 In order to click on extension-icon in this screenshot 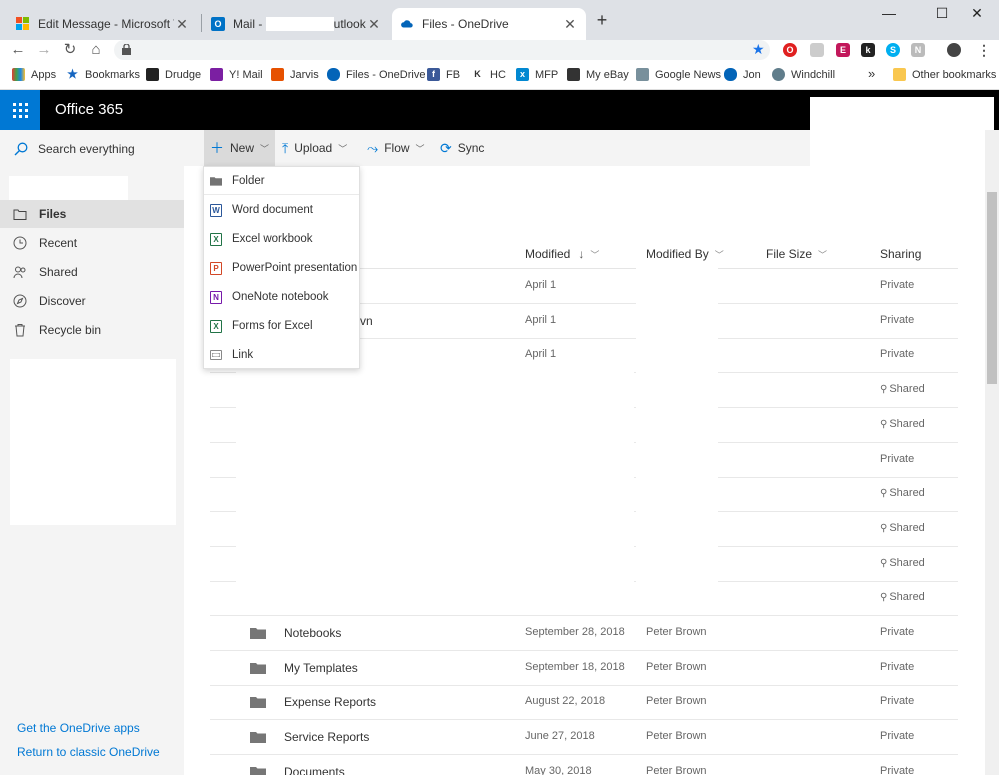, I will do `click(817, 50)`.